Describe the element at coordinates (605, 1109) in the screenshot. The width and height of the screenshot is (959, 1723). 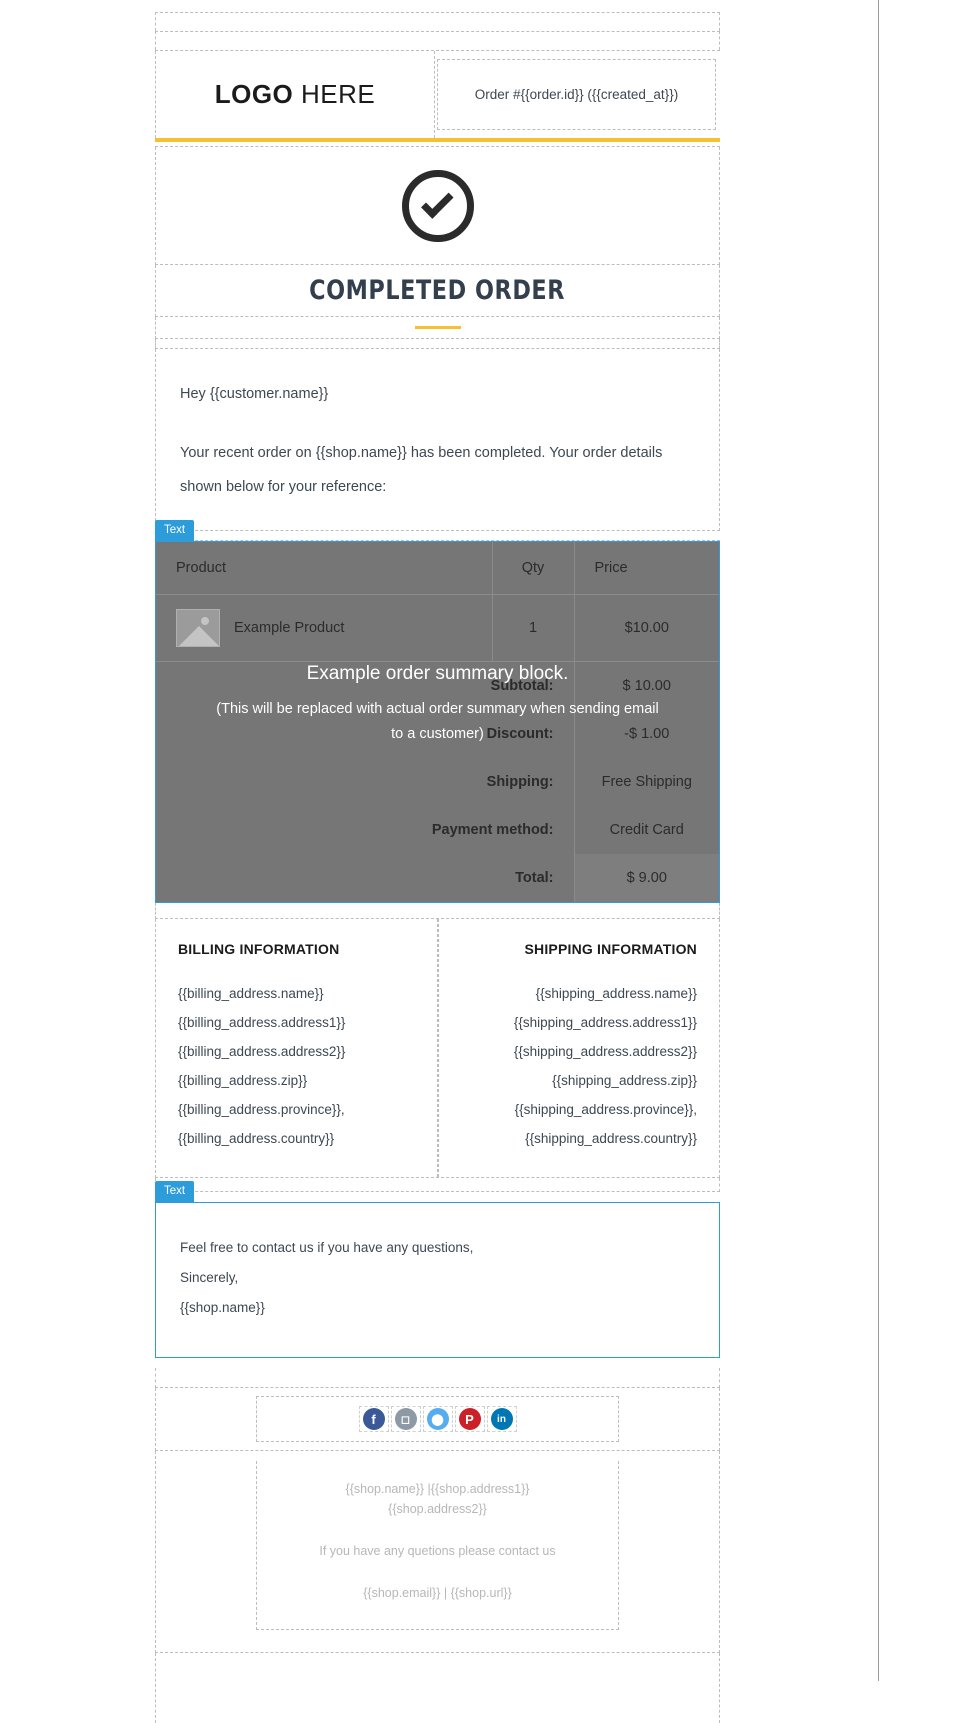
I see `shipping-line: {{shipping_address.province}},` at that location.